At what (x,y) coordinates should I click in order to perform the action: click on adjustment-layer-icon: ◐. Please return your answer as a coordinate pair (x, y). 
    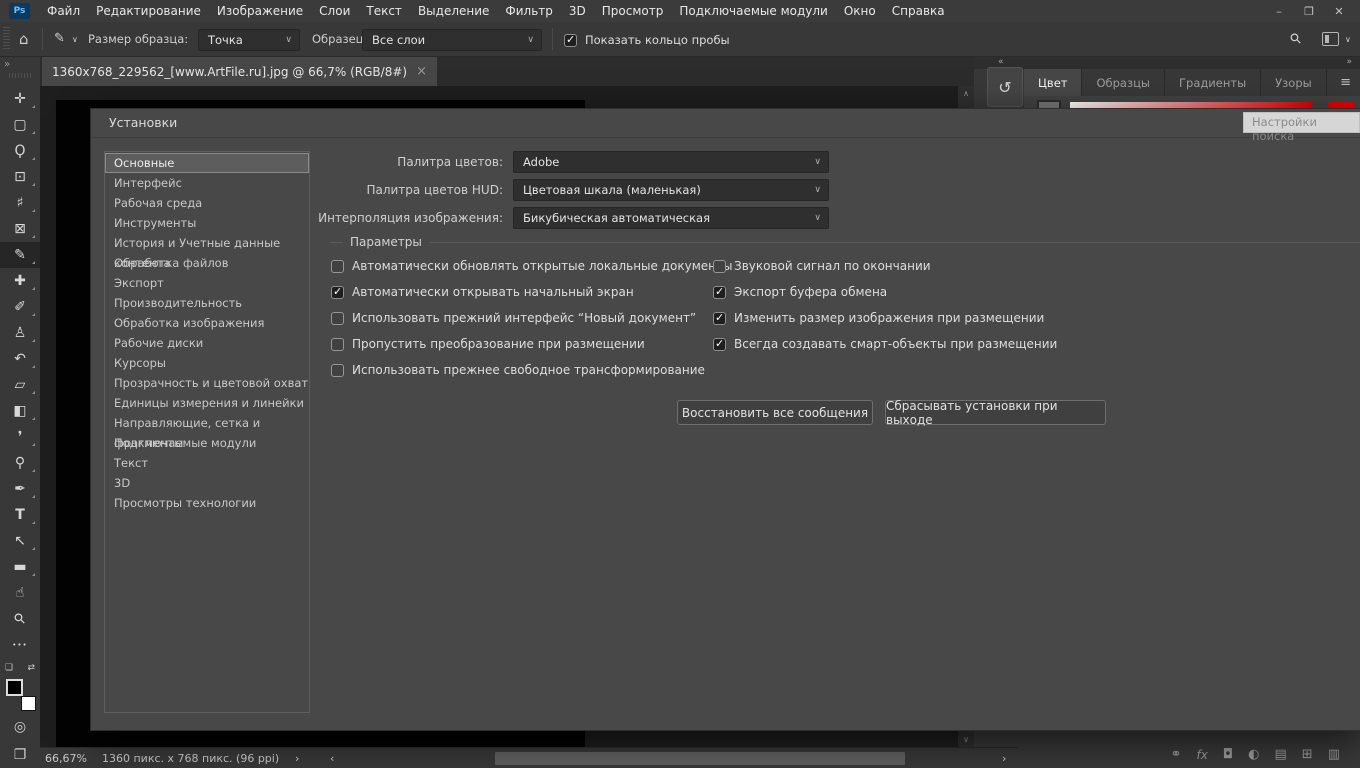
    Looking at the image, I should click on (1253, 754).